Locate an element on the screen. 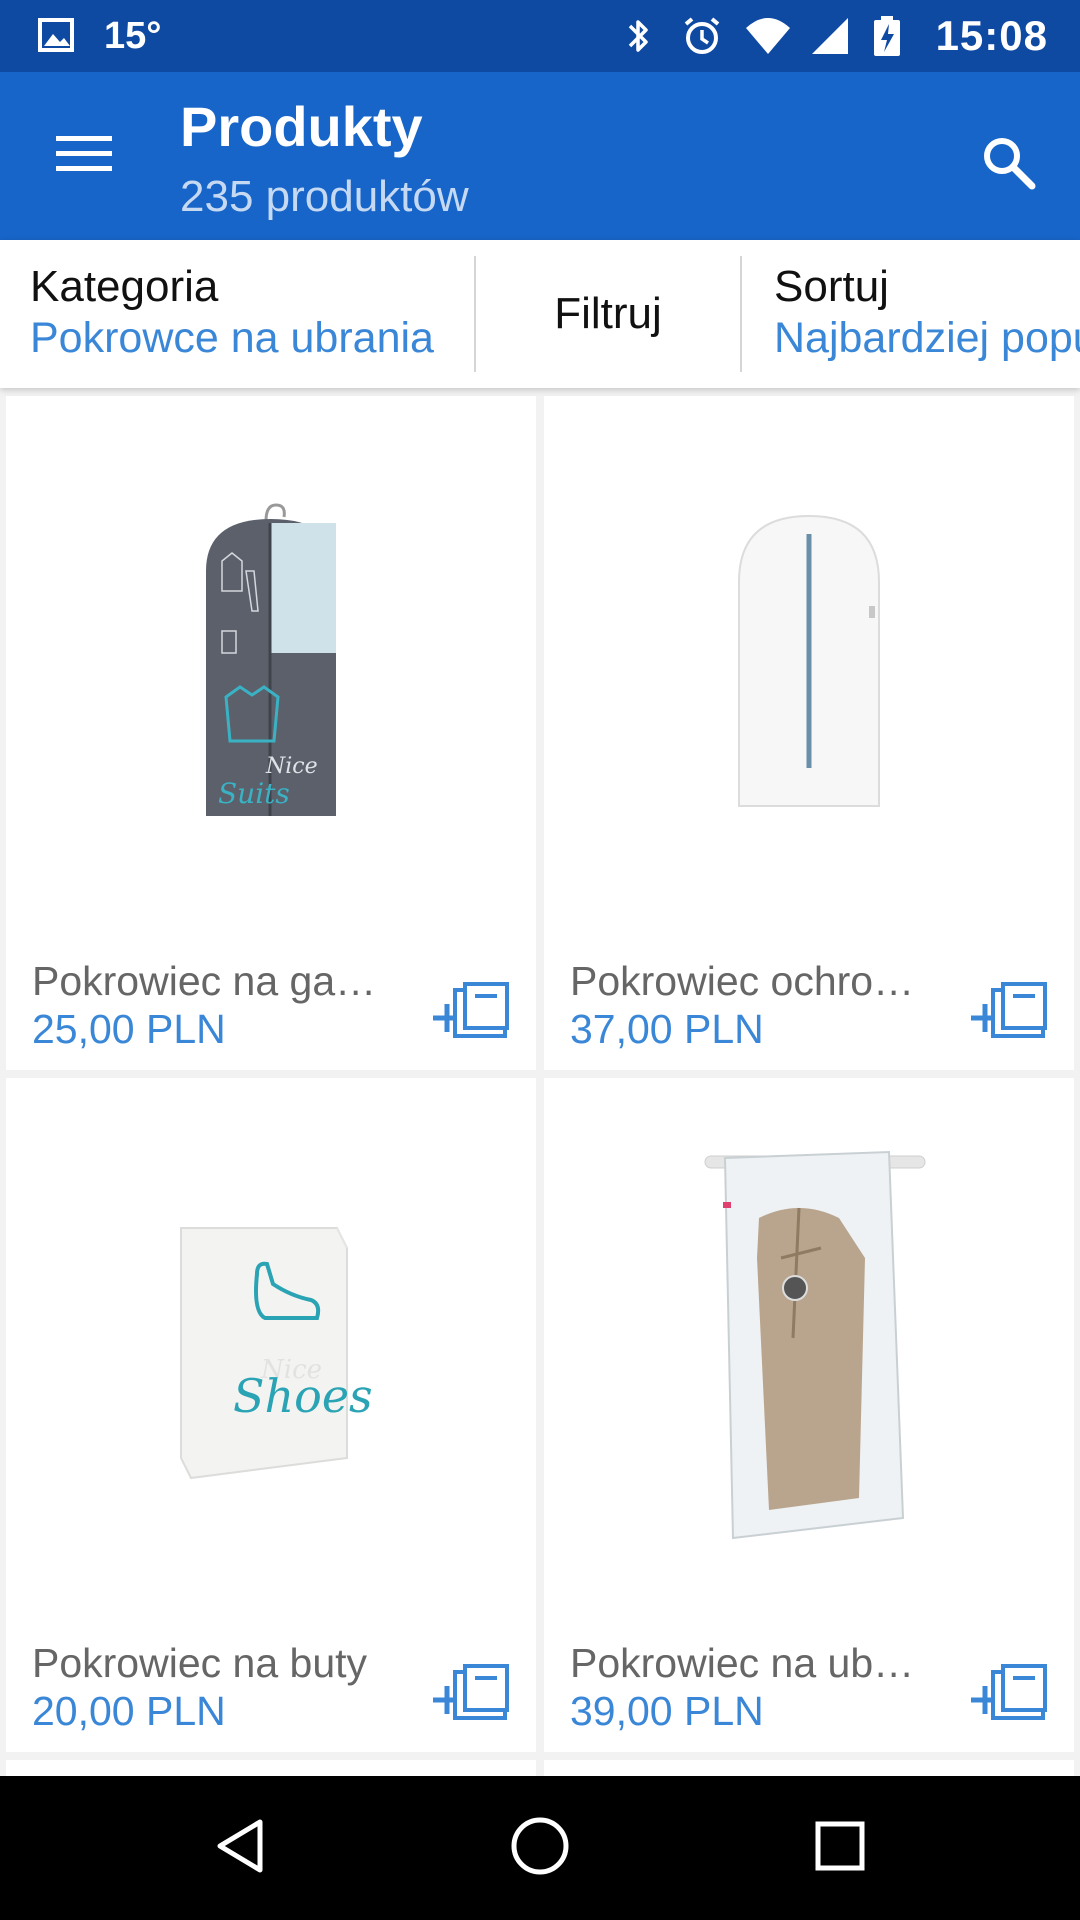  app-bar: Produkty 235 produktów is located at coordinates (540, 156).